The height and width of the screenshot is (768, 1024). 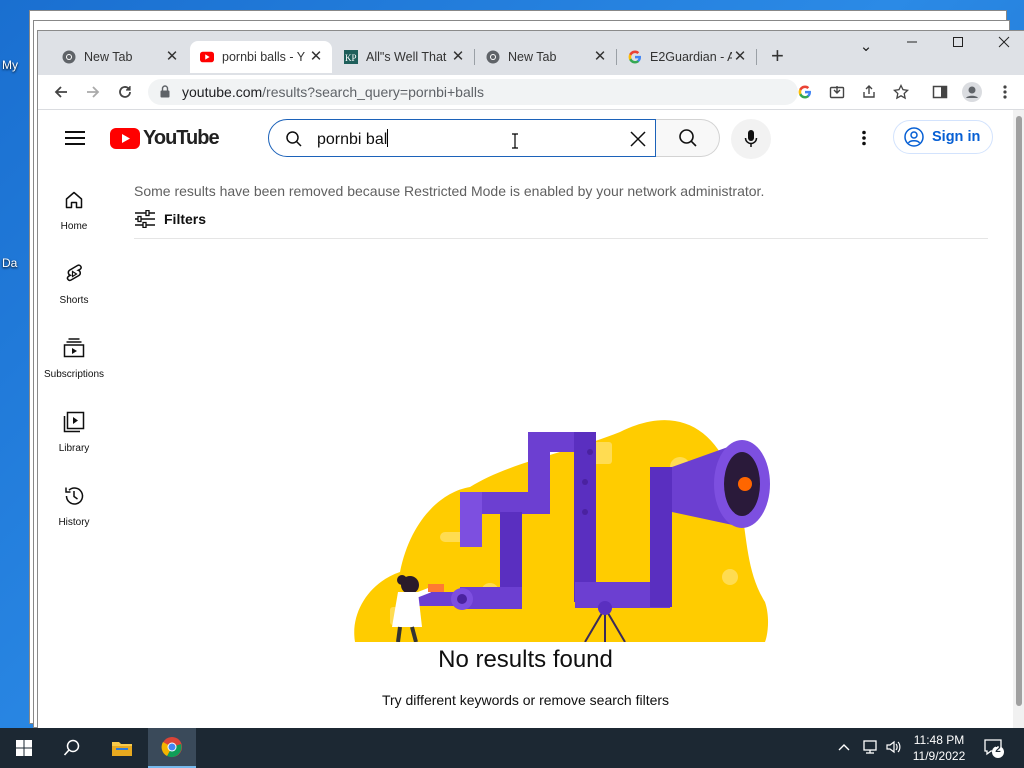 What do you see at coordinates (869, 92) in the screenshot?
I see `share-icon` at bounding box center [869, 92].